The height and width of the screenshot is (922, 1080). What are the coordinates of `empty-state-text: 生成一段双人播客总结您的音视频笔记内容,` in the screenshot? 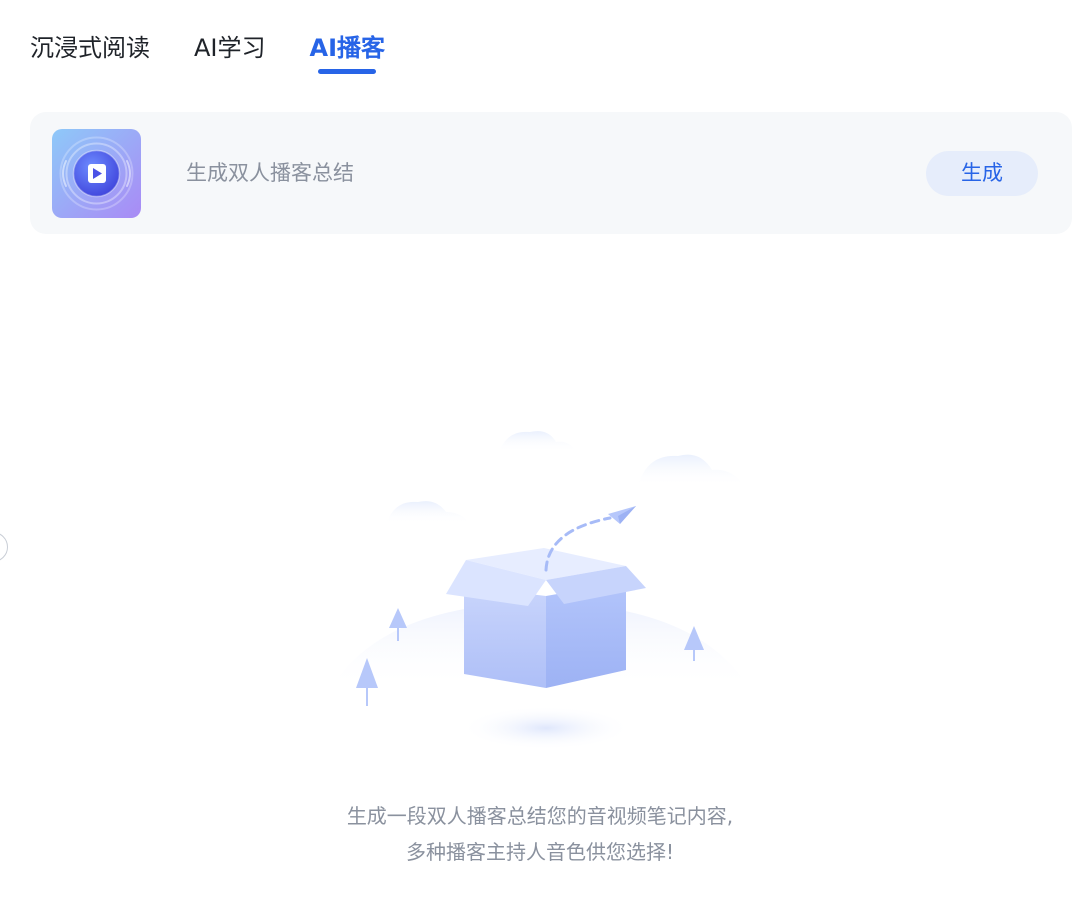 It's located at (540, 816).